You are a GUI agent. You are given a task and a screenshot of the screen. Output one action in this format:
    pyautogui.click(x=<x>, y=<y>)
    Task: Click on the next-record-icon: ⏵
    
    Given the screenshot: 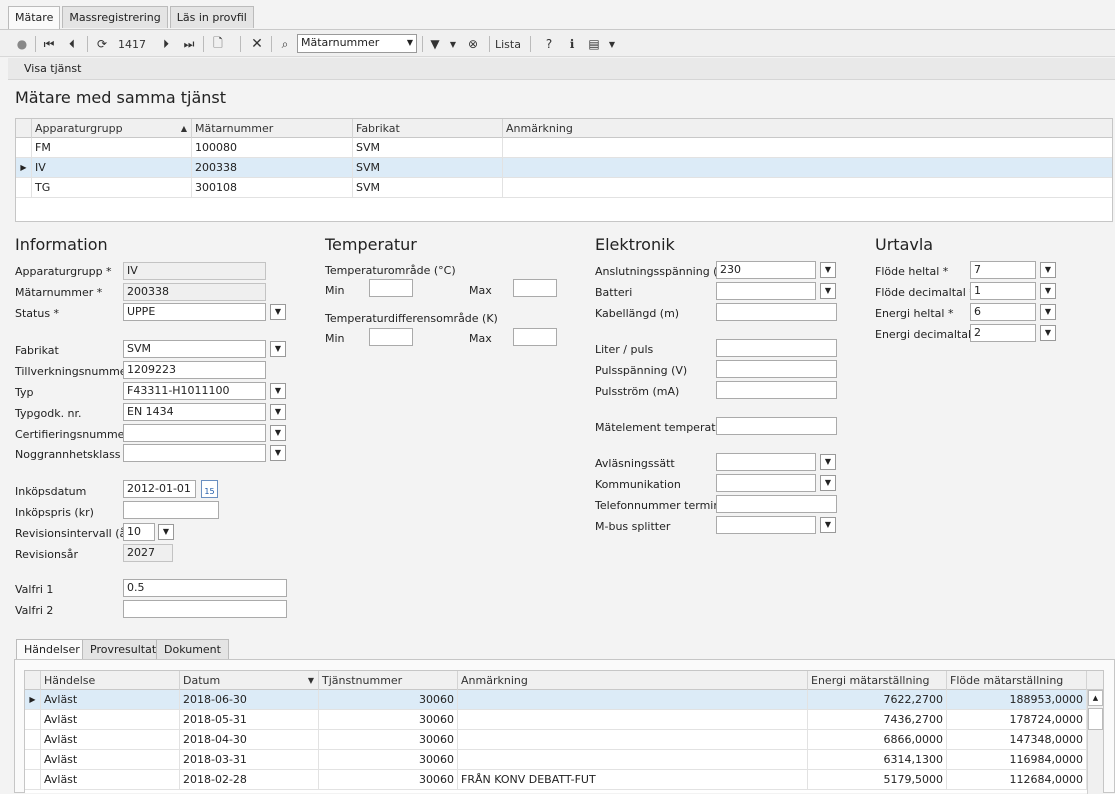 What is the action you would take?
    pyautogui.click(x=166, y=44)
    